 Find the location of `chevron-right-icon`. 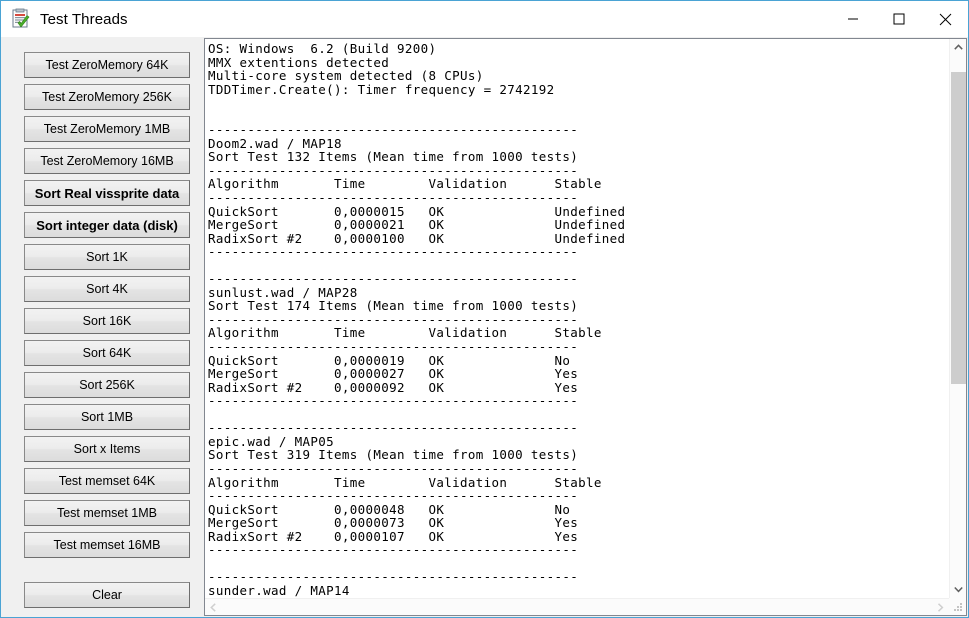

chevron-right-icon is located at coordinates (940, 607).